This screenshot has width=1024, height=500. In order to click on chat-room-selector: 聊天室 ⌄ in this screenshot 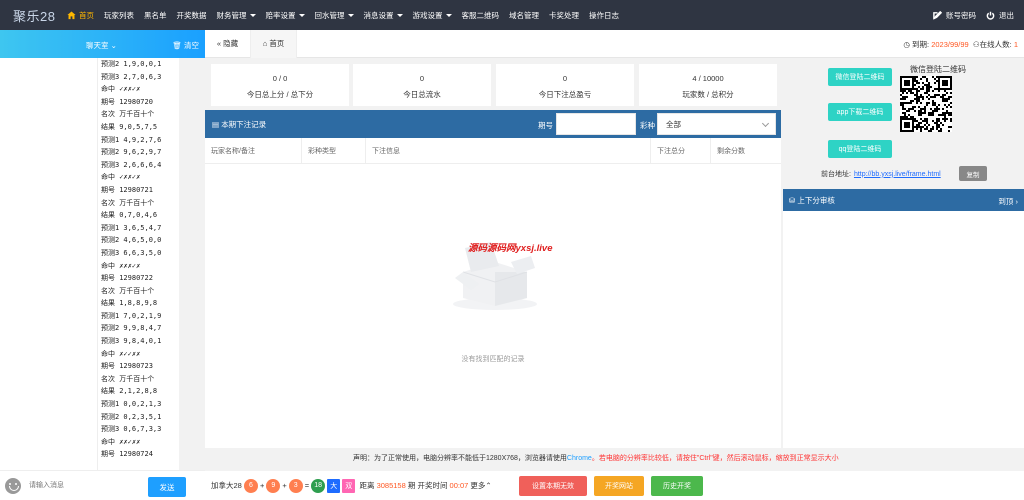, I will do `click(101, 45)`.